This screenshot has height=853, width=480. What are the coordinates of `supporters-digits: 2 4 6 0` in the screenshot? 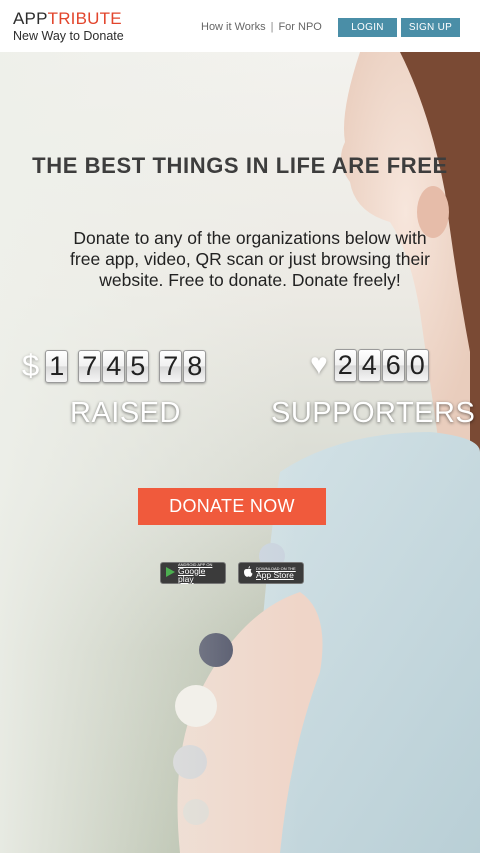 It's located at (381, 365).